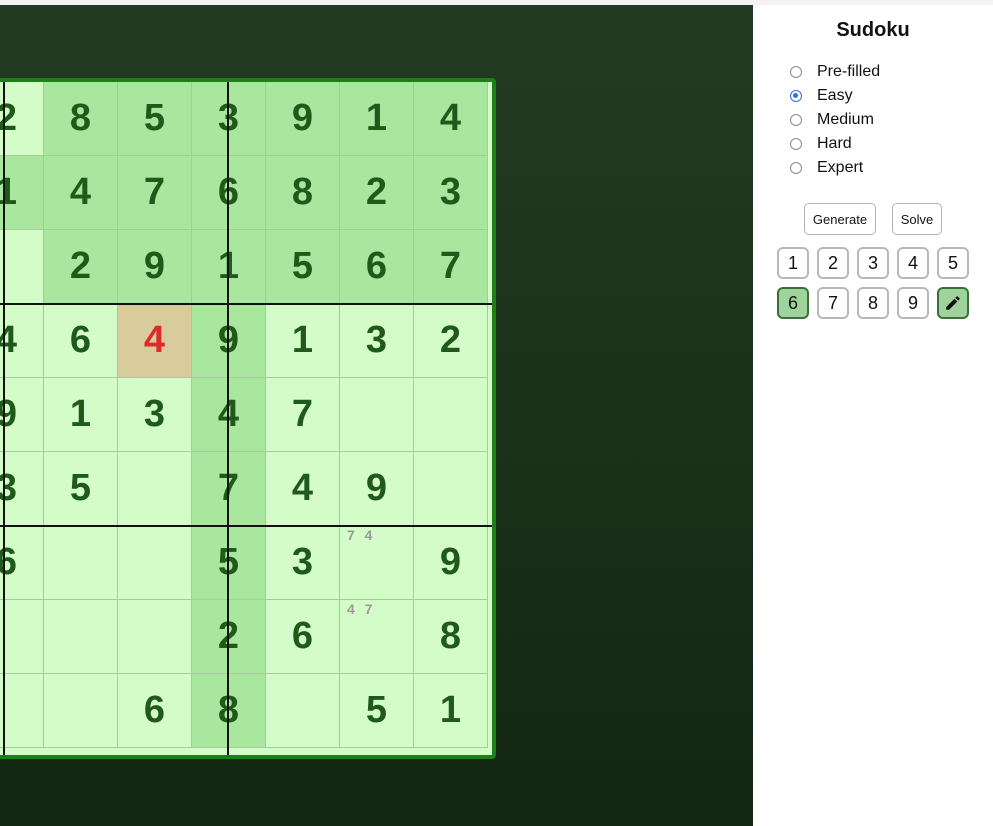 Image resolution: width=993 pixels, height=826 pixels. I want to click on cell-digit: 6, so click(154, 710).